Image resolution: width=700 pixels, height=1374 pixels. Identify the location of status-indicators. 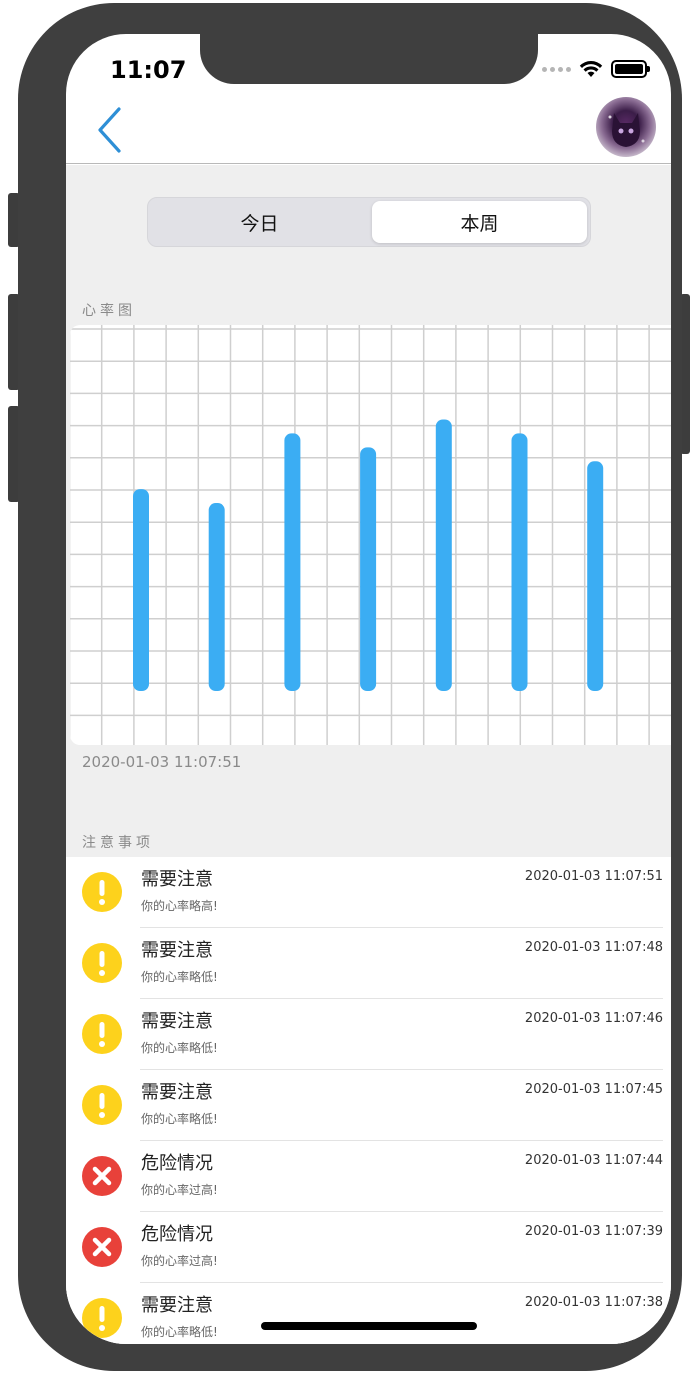
(596, 69).